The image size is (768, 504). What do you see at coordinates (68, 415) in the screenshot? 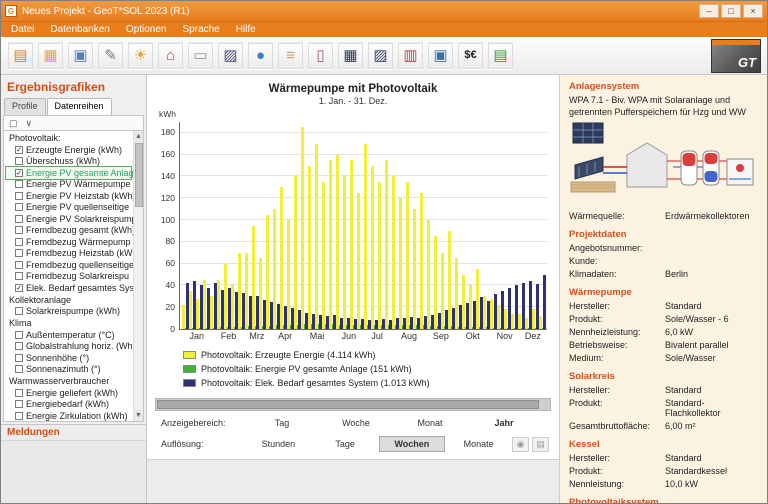
I see `tree-item: Energie Zirkulation (kWh)` at bounding box center [68, 415].